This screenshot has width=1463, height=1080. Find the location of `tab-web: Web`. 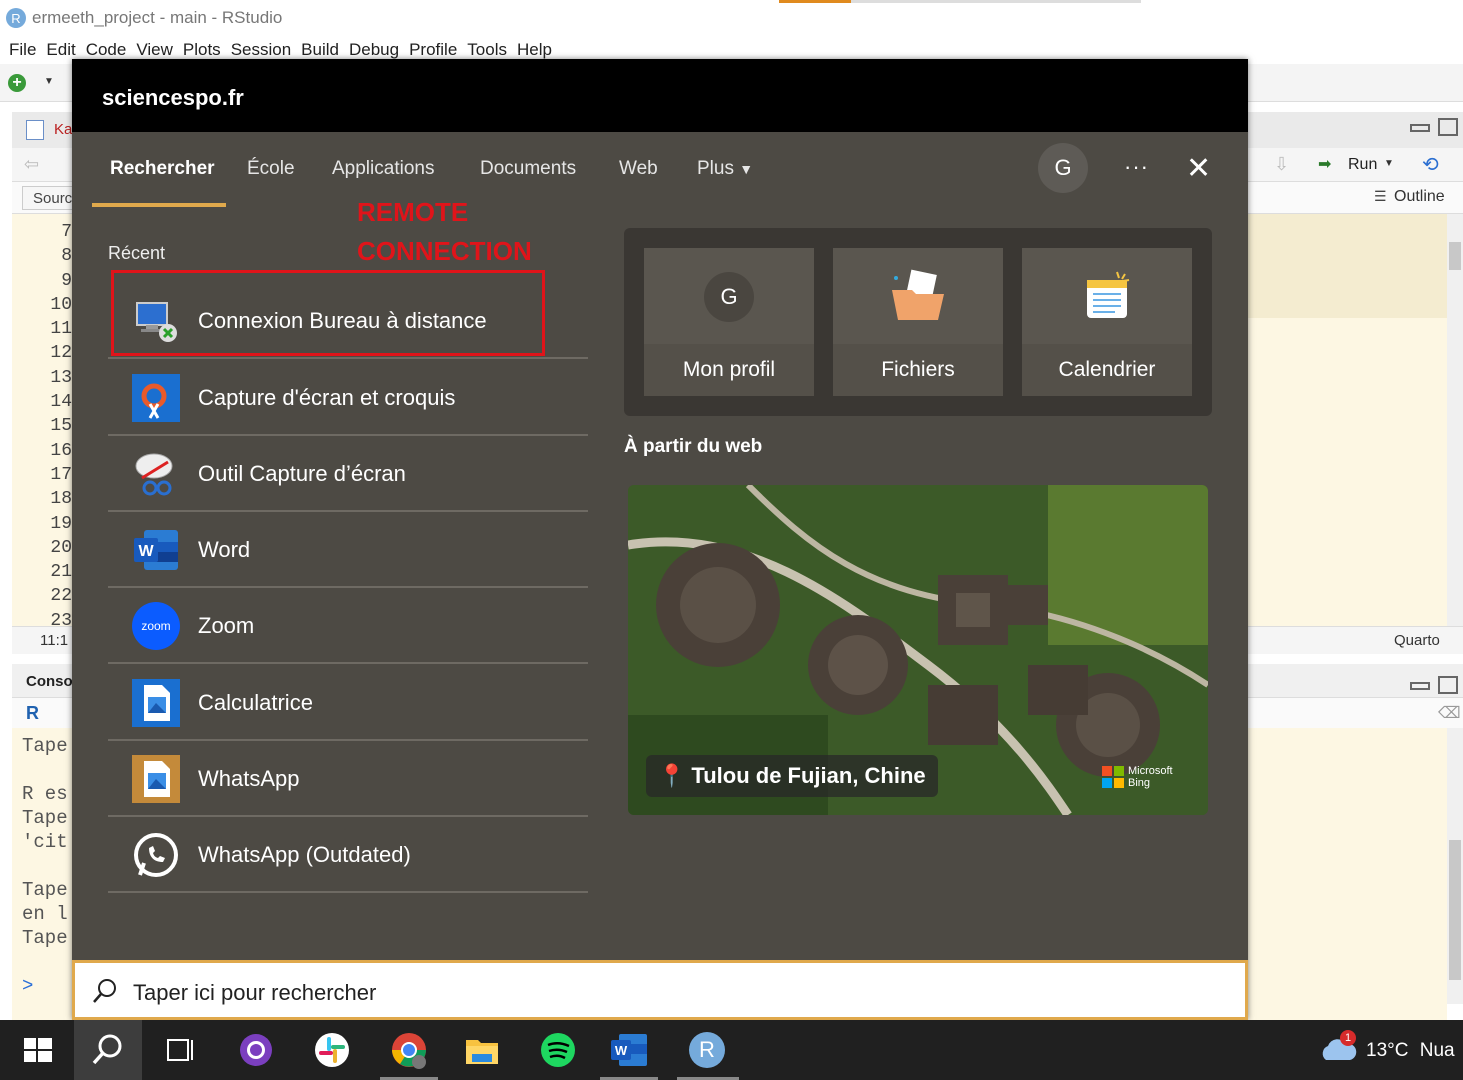

tab-web: Web is located at coordinates (638, 169).